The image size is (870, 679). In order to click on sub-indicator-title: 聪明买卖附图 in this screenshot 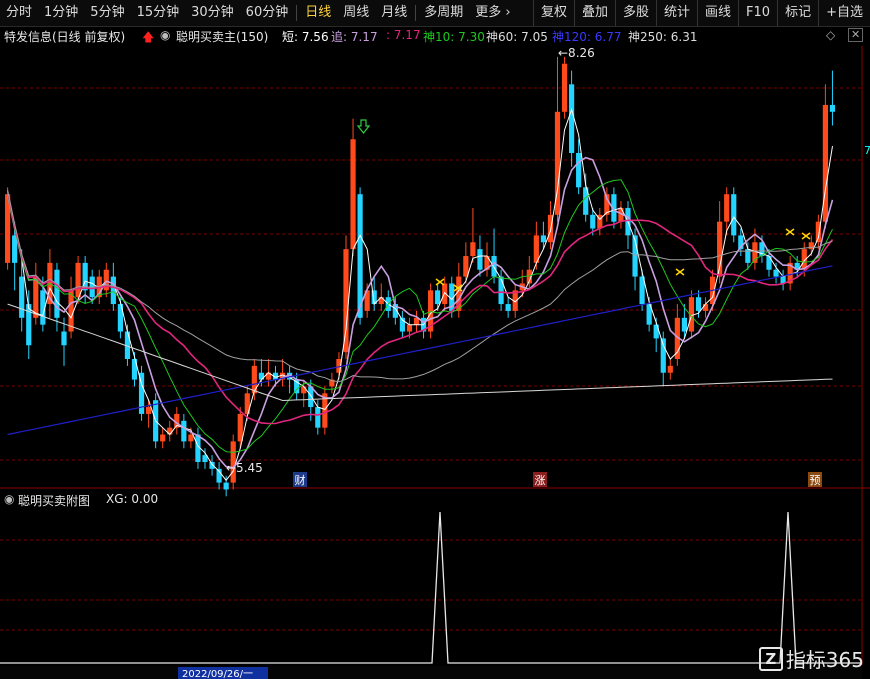, I will do `click(54, 501)`.